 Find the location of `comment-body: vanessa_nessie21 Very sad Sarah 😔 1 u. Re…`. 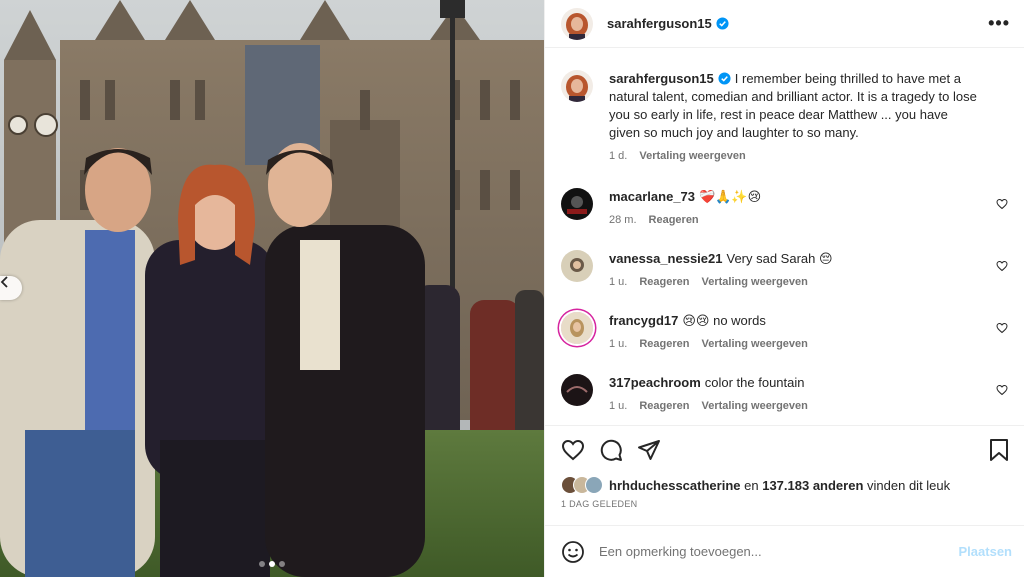

comment-body: vanessa_nessie21 Very sad Sarah 😔 1 u. Re… is located at coordinates (808, 269).